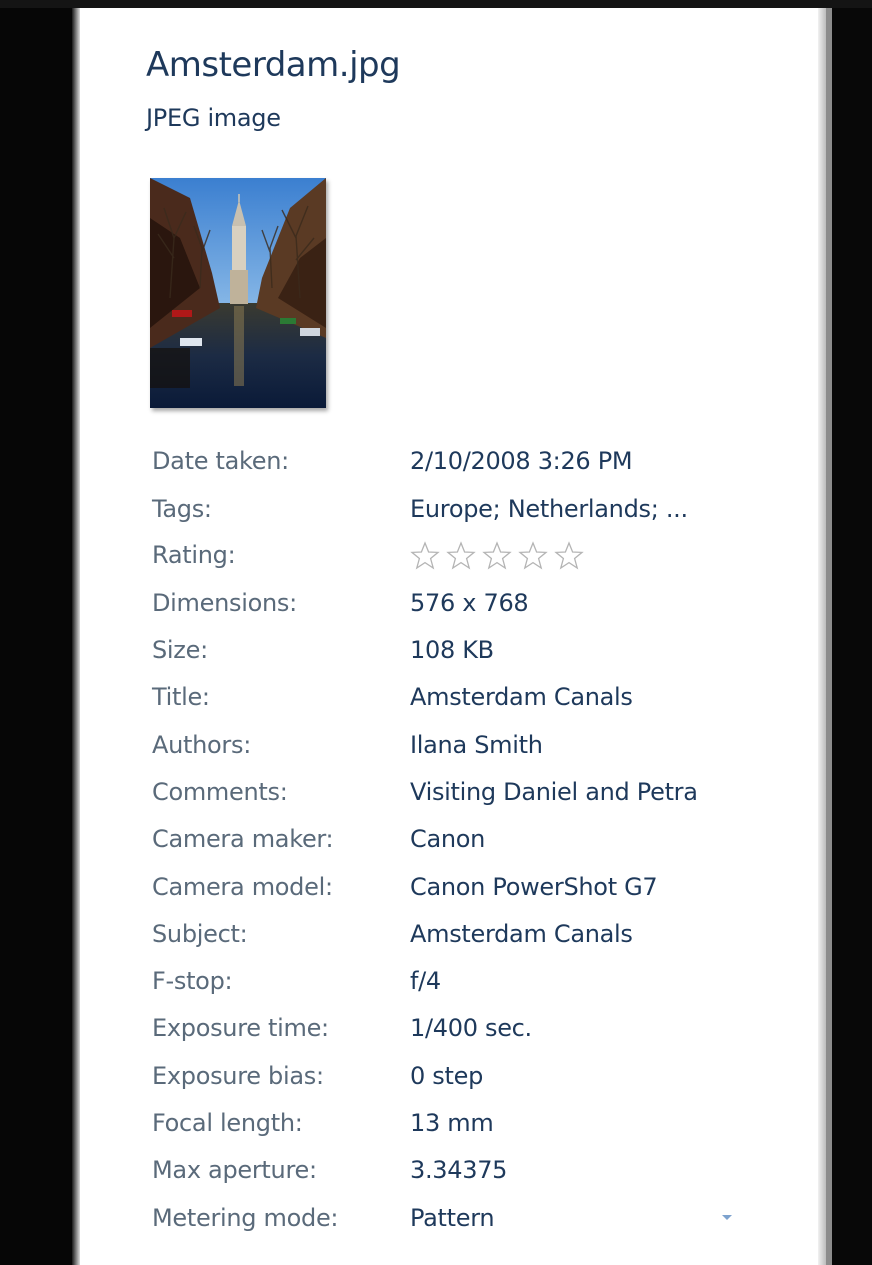 The width and height of the screenshot is (872, 1265). I want to click on property-label: Exposure time:, so click(240, 1028).